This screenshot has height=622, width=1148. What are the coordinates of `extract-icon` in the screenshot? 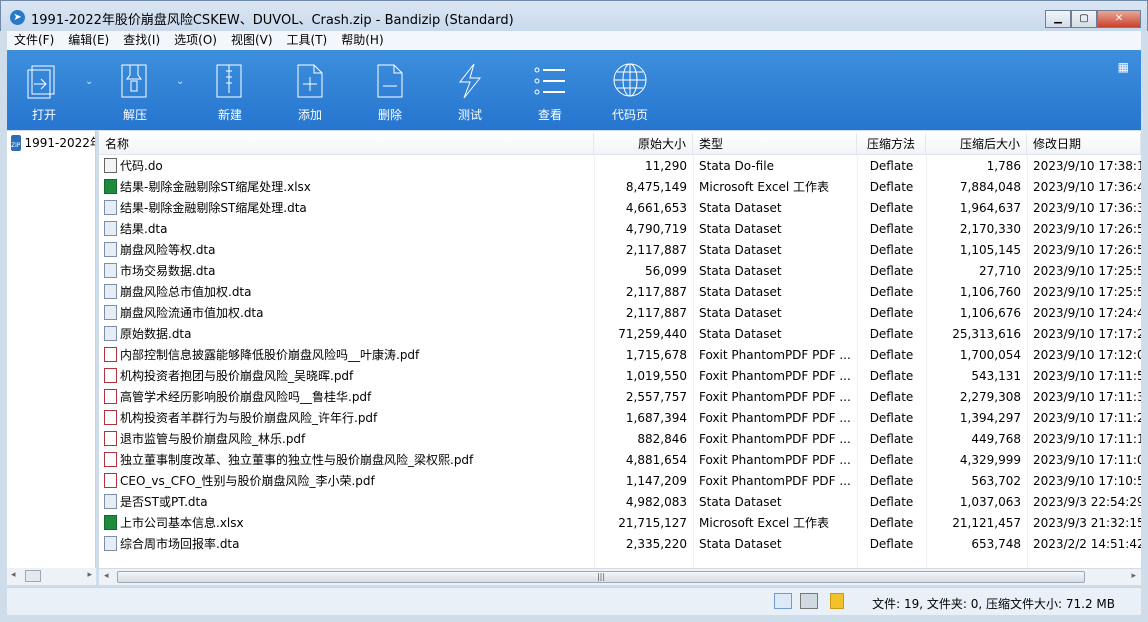 It's located at (134, 81).